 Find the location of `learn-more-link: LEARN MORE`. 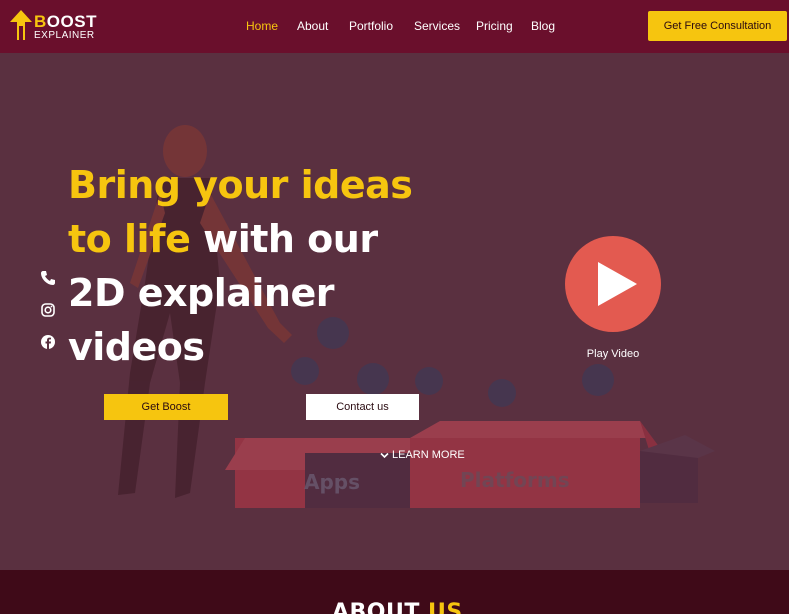

learn-more-link: LEARN MORE is located at coordinates (422, 455).